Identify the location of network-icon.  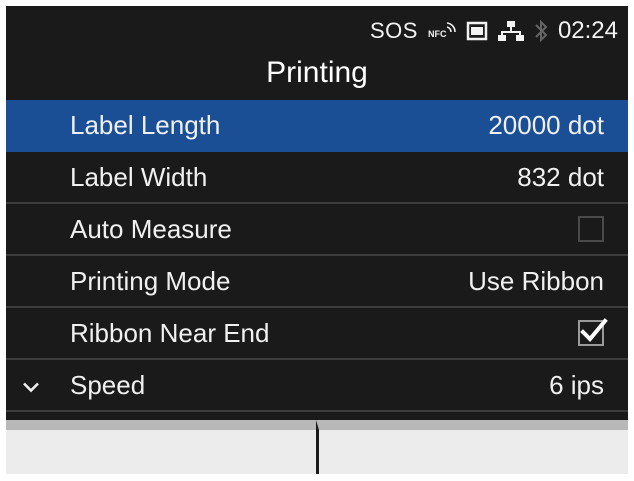
(510, 31).